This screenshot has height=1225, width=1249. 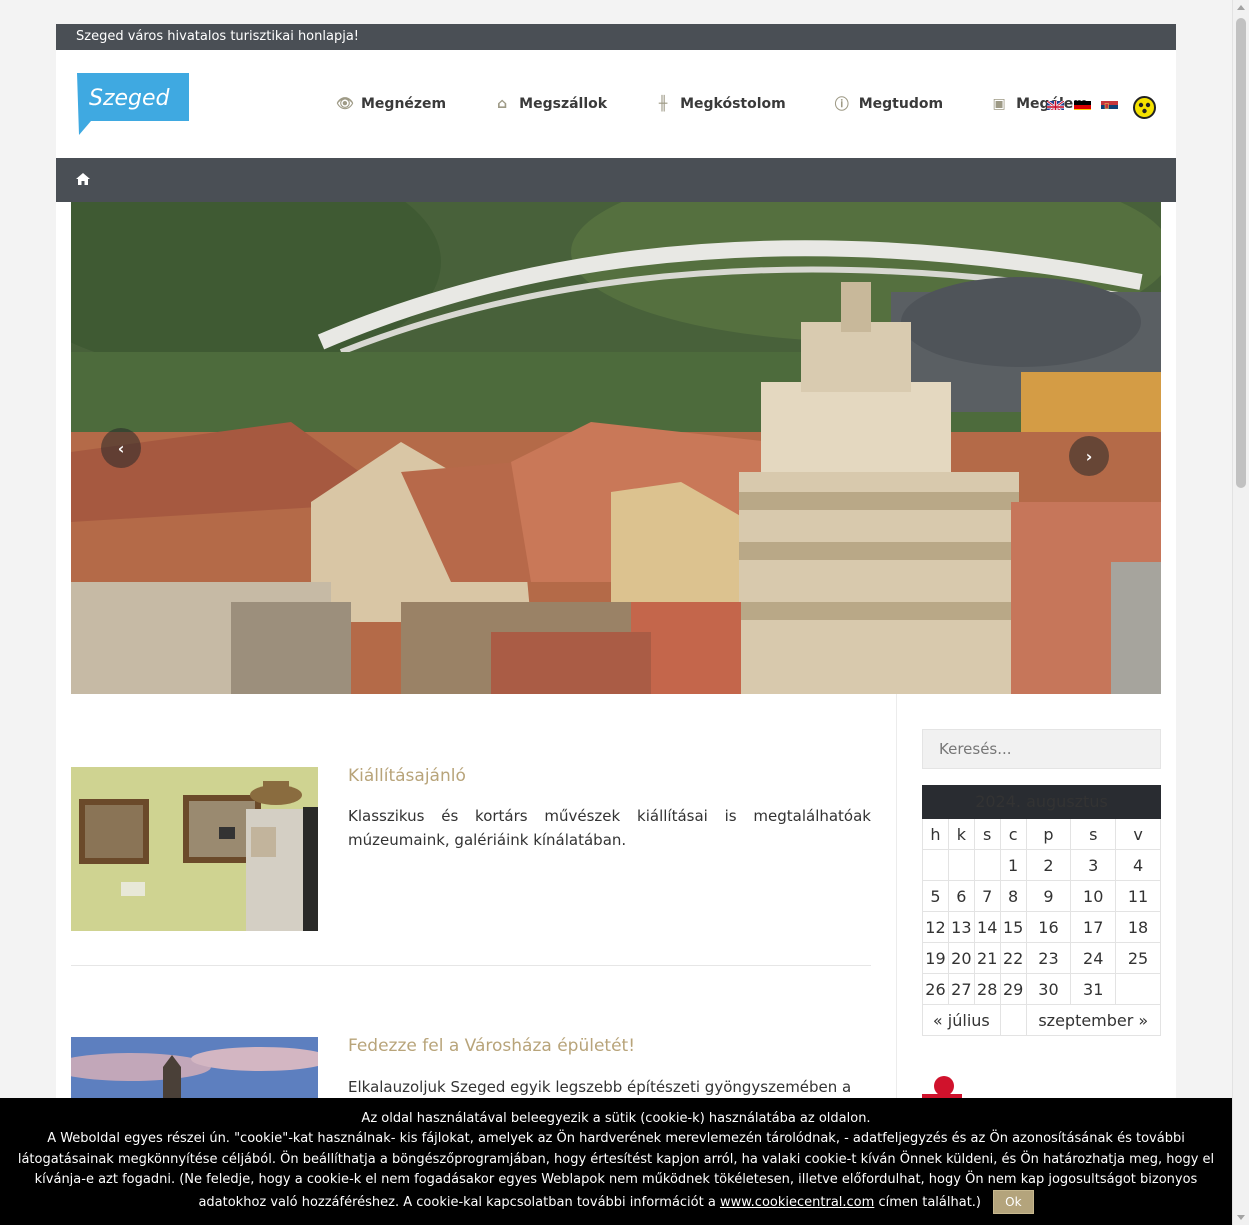 What do you see at coordinates (1048, 958) in the screenshot?
I see `calendar-day: 23` at bounding box center [1048, 958].